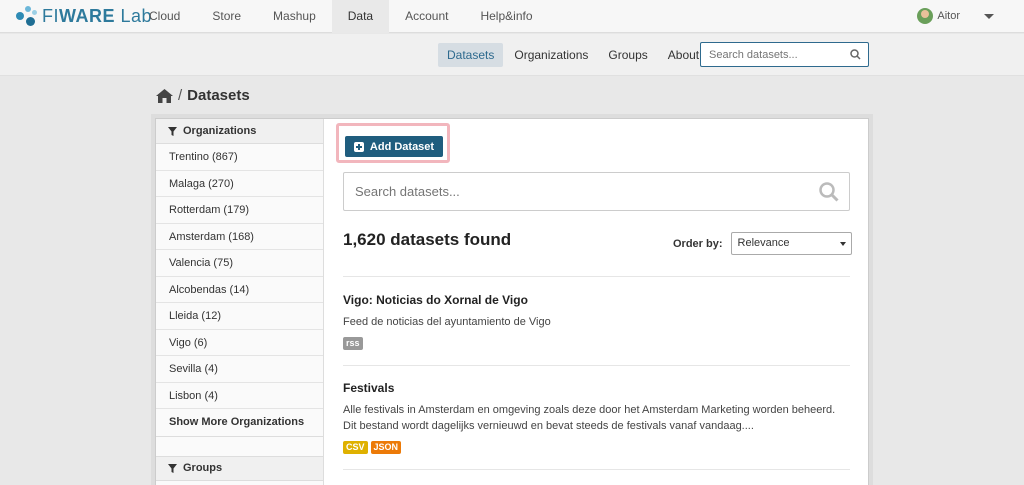  I want to click on chevron-down-icon, so click(989, 16).